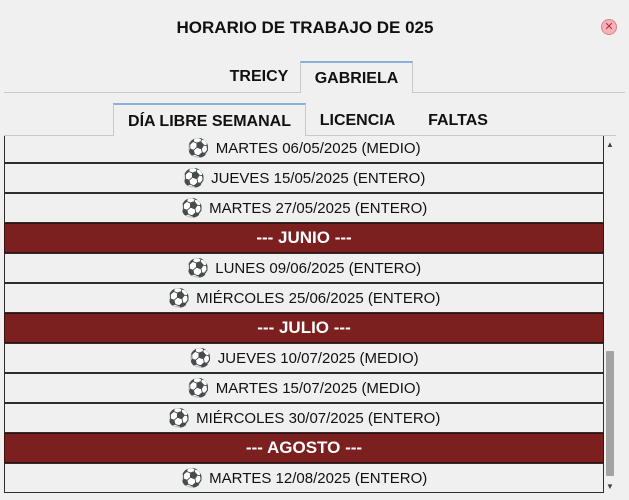 The width and height of the screenshot is (629, 500). I want to click on scrollbar-thumb, so click(610, 413).